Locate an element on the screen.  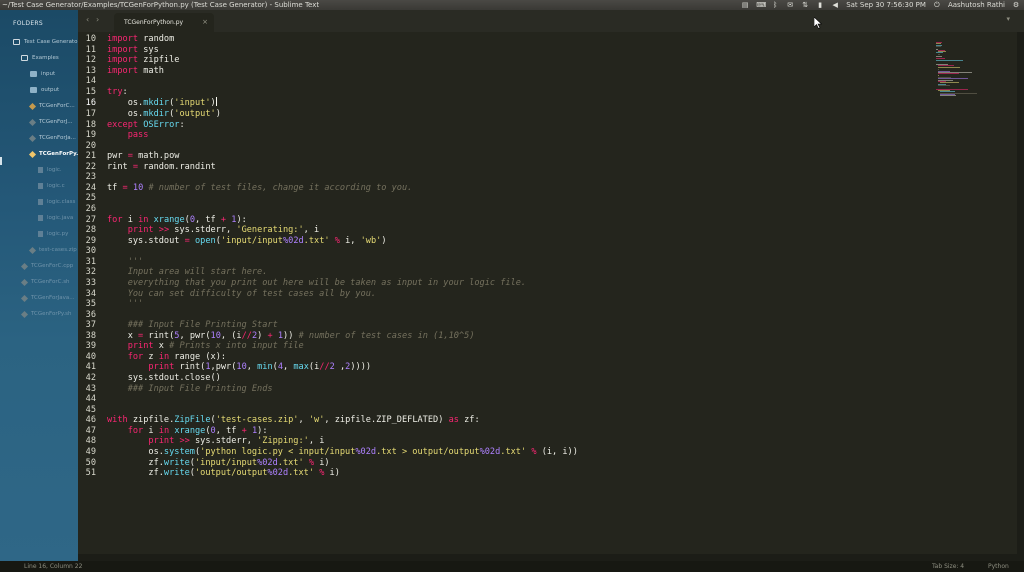
tab-size: Tab Size: 4 is located at coordinates (948, 566).